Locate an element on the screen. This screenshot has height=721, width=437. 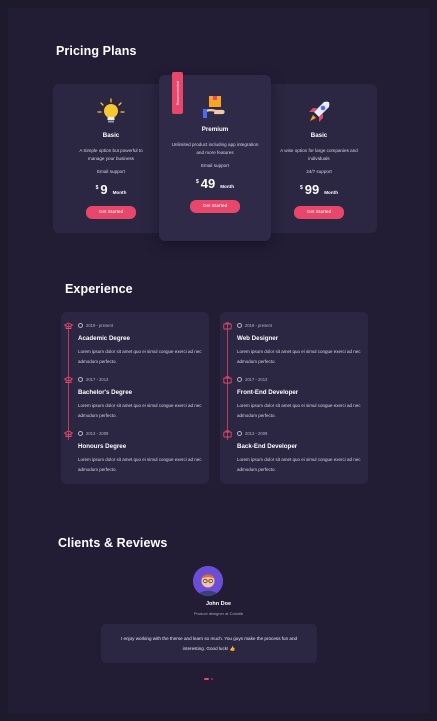
carousel-dot-active is located at coordinates (206, 679).